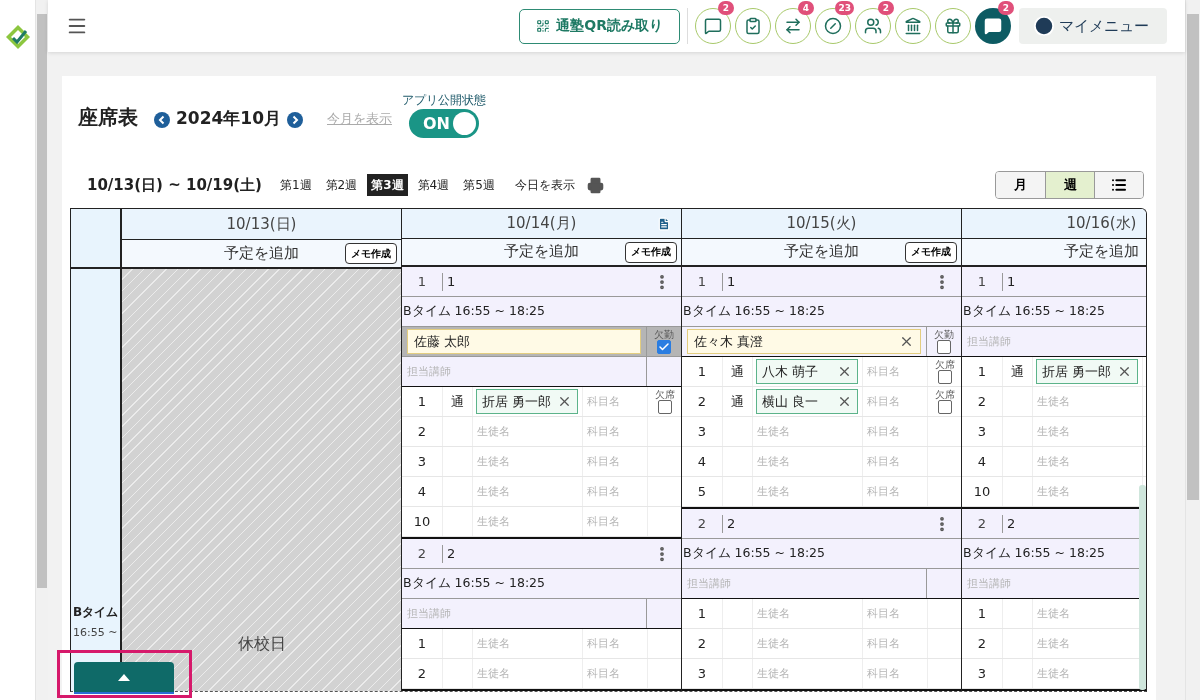  What do you see at coordinates (753, 26) in the screenshot?
I see `checklist-button` at bounding box center [753, 26].